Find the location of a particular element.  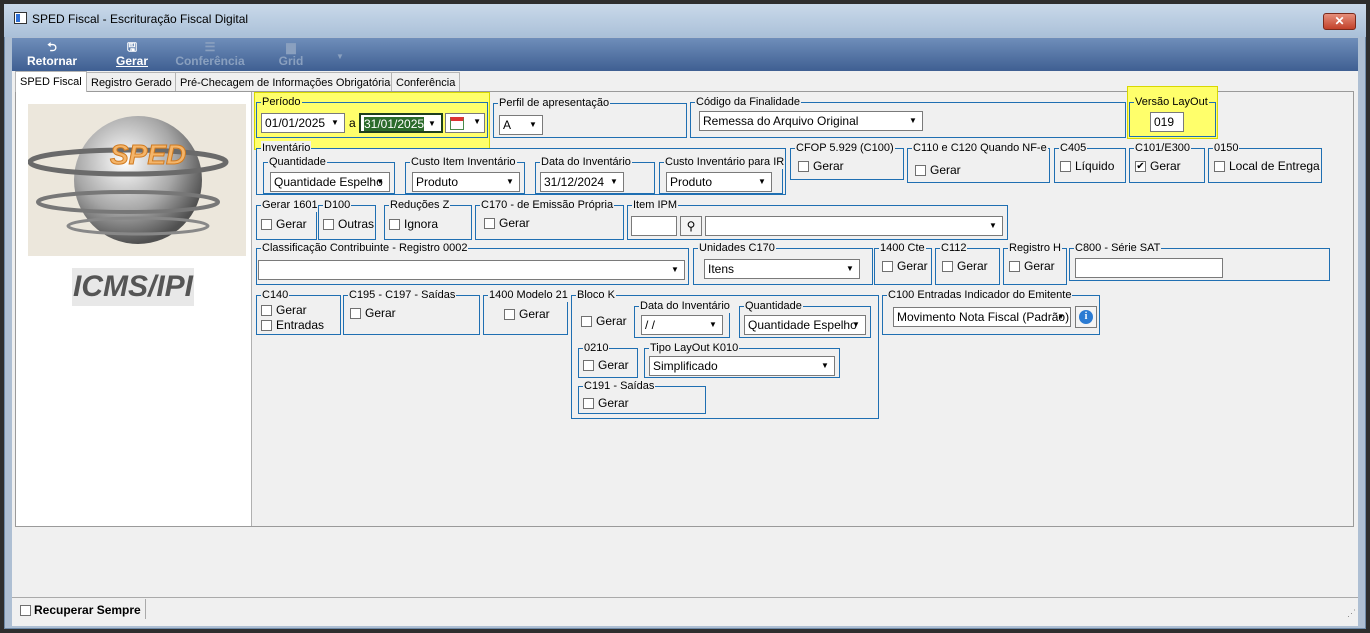

periodo-group: Período 01/01/2025 ▼ a 31/01/2025 ▼ ▼ is located at coordinates (372, 116).